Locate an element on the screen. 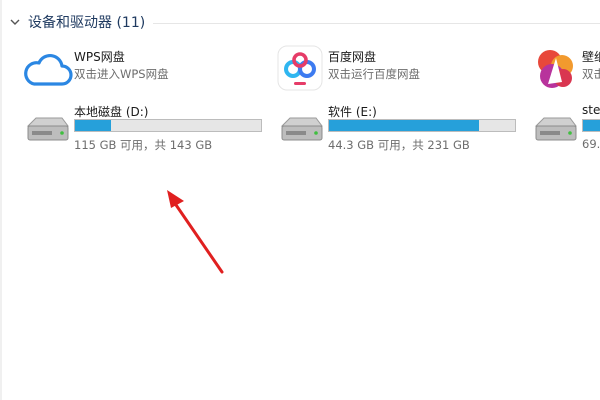  annotation-arrow is located at coordinates (195, 232).